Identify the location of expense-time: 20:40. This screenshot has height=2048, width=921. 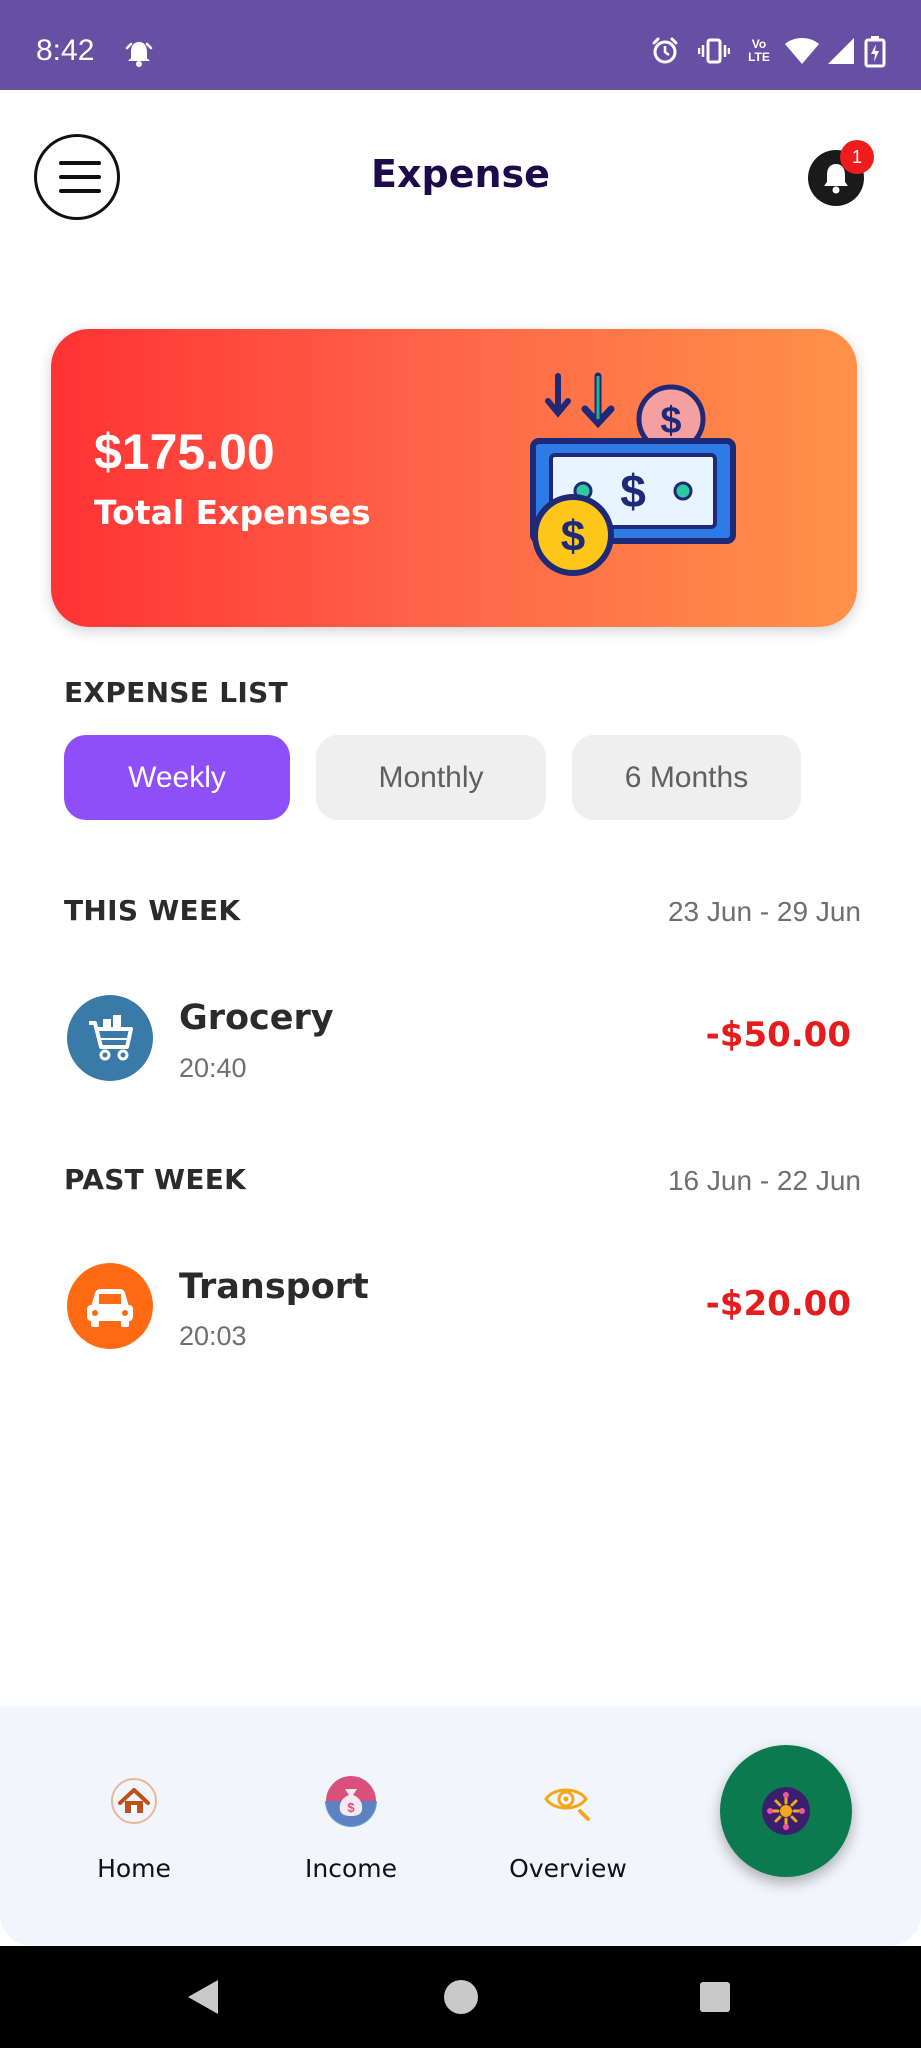
(213, 1068).